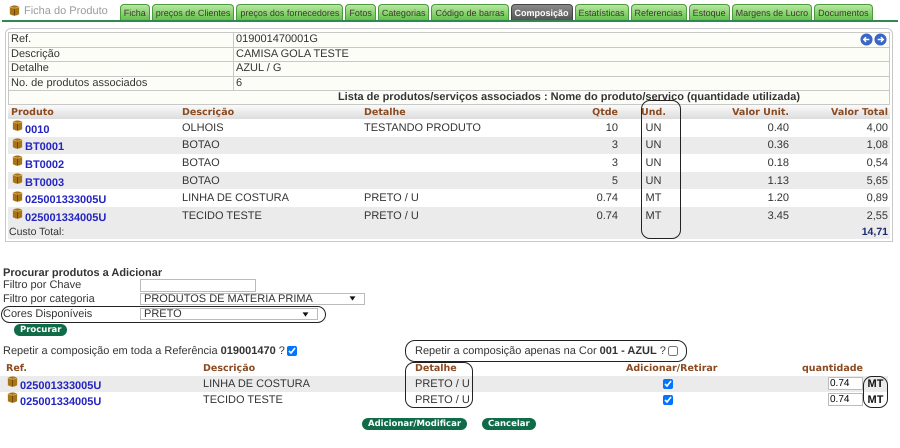  I want to click on search-button: Procurar, so click(41, 330).